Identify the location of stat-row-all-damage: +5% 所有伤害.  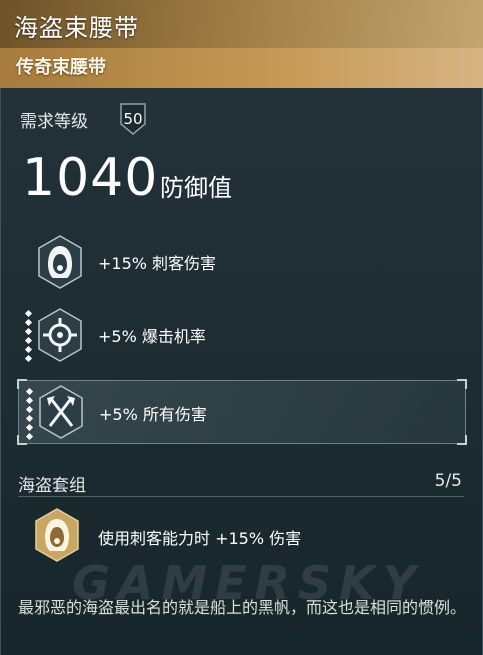
(242, 412).